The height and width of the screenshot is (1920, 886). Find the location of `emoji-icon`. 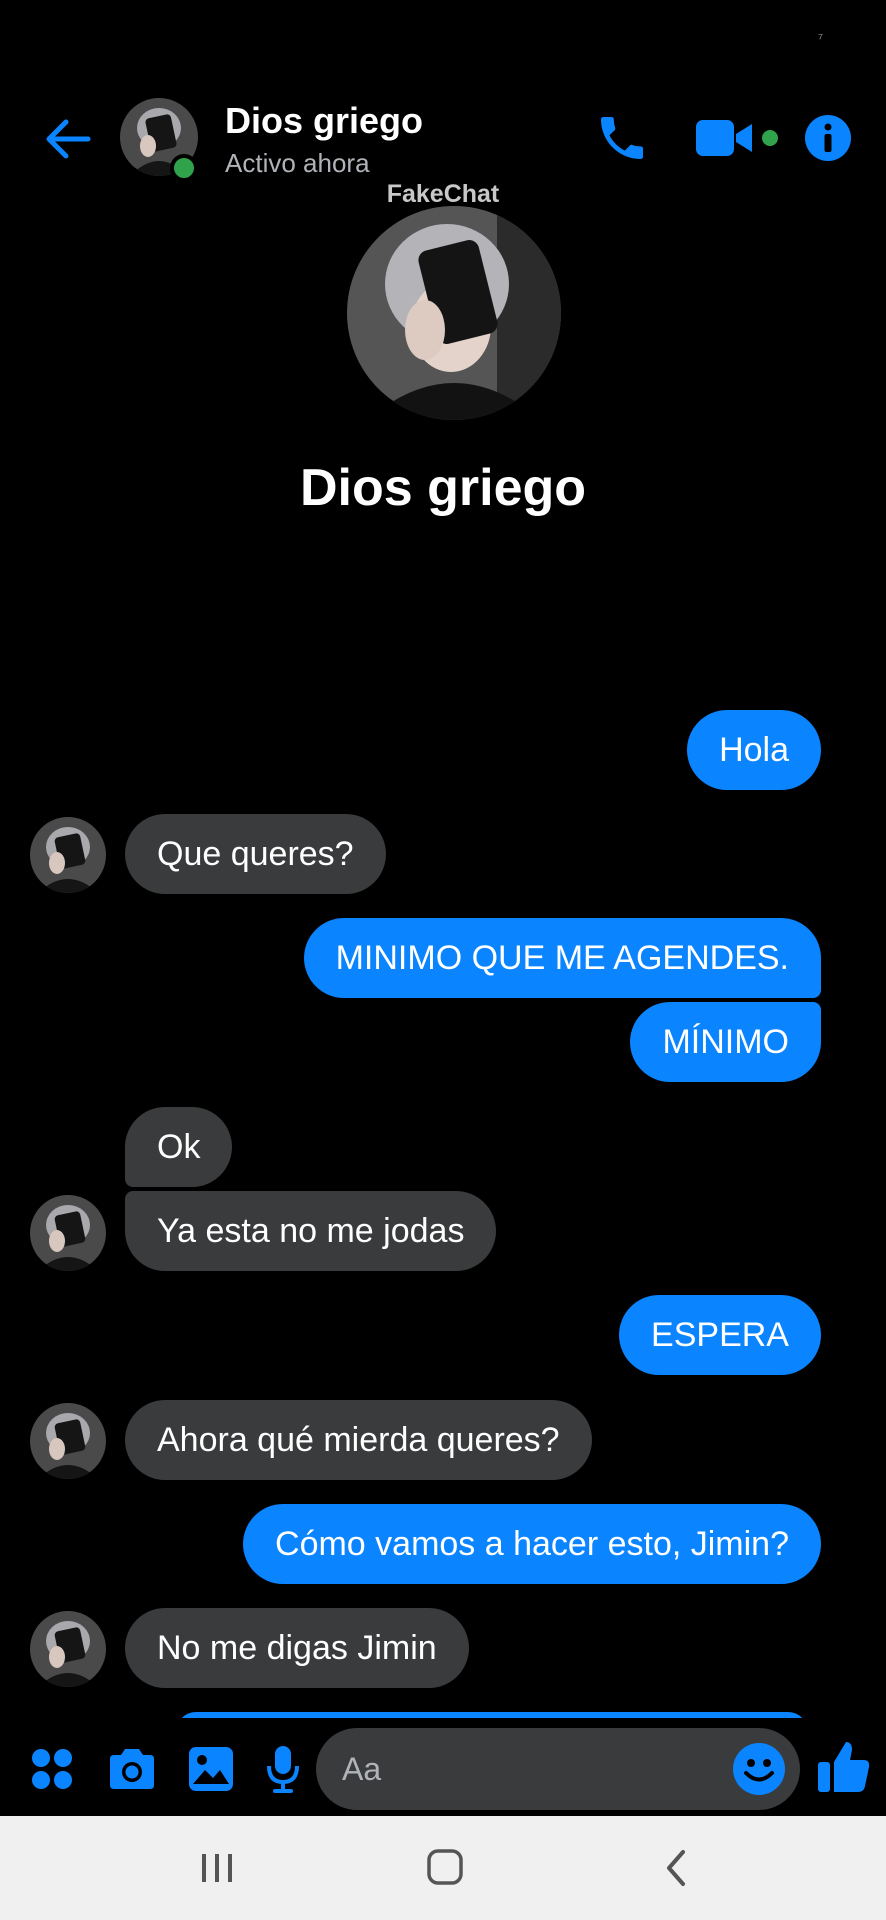

emoji-icon is located at coordinates (759, 1769).